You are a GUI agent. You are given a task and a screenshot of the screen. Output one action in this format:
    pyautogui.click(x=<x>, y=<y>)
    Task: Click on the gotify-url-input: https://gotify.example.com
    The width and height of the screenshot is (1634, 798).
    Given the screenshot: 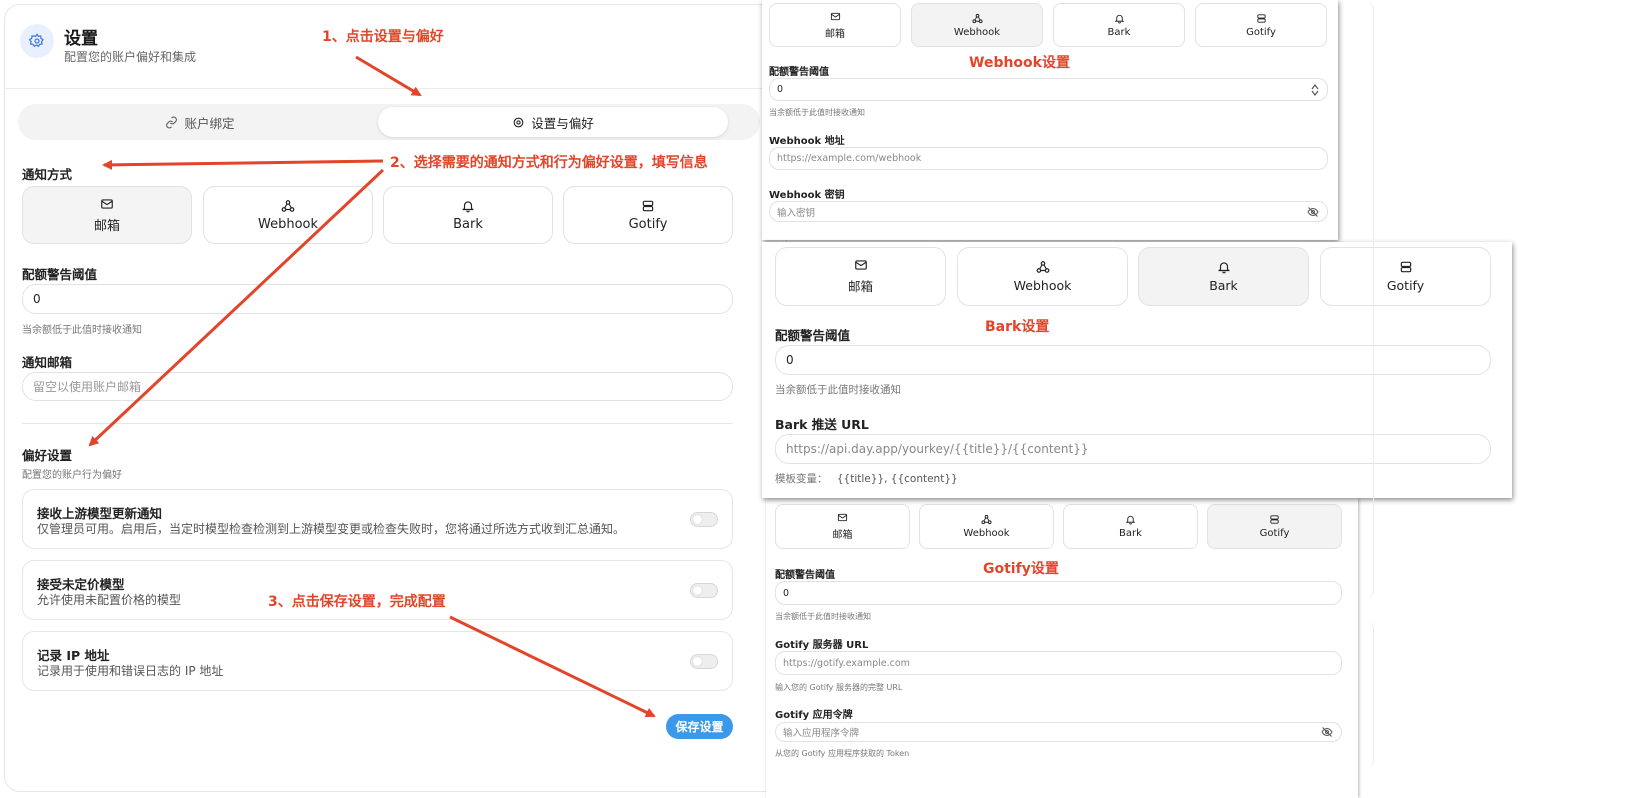 What is the action you would take?
    pyautogui.click(x=1058, y=663)
    